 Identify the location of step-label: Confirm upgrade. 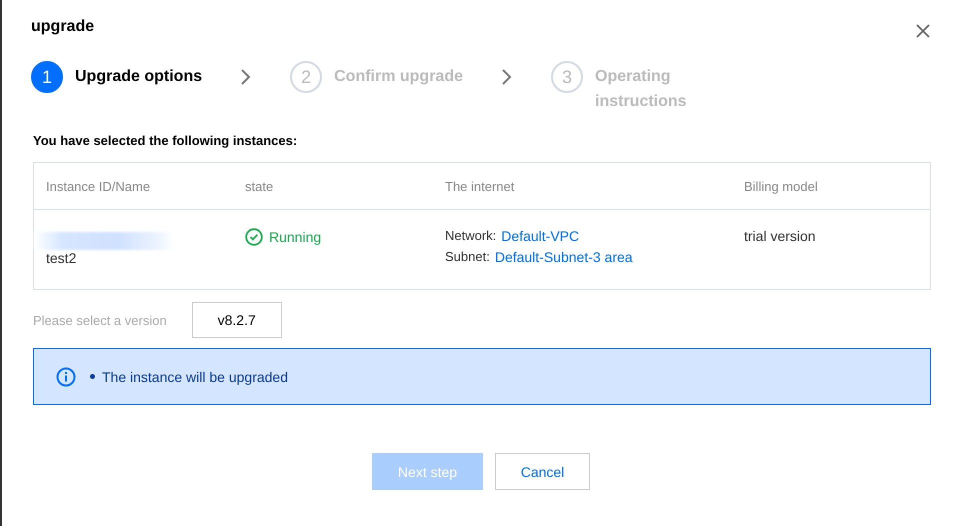
(398, 77).